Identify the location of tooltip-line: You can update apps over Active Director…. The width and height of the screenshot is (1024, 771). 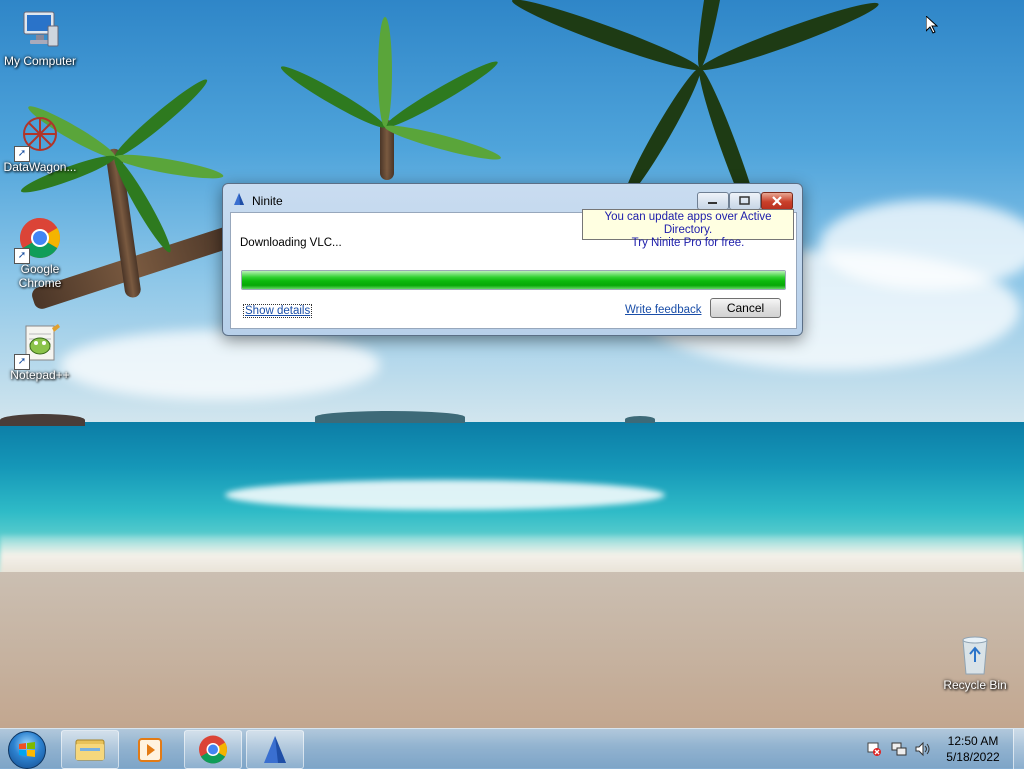
(688, 223).